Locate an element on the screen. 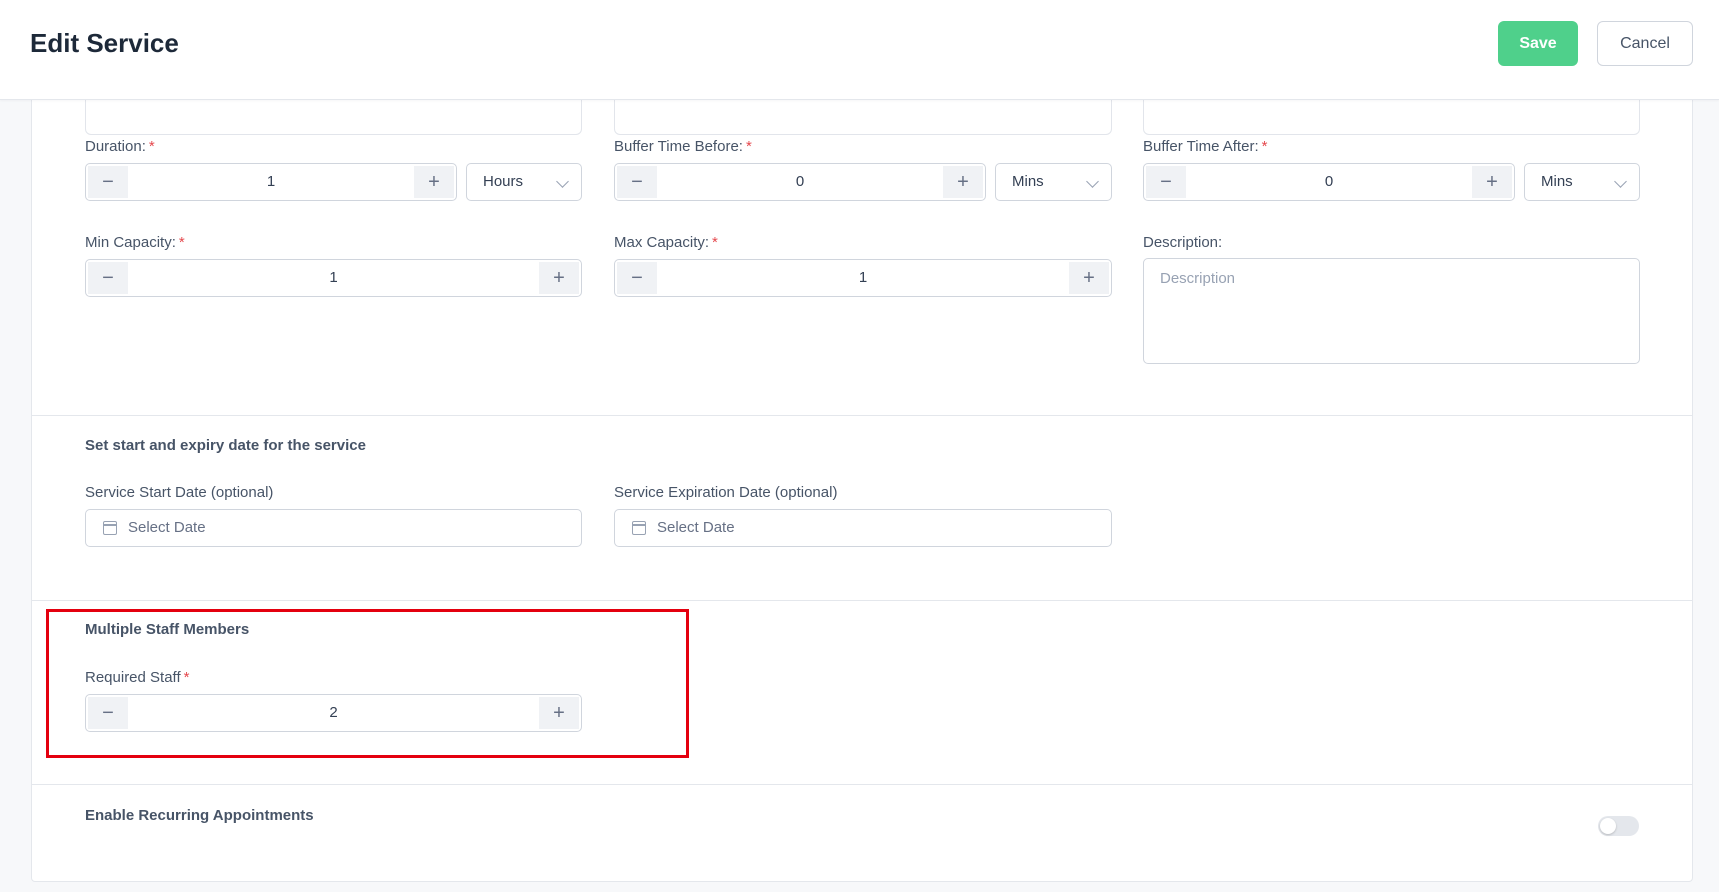 The width and height of the screenshot is (1719, 892). duration-unit-value: Hours is located at coordinates (503, 181).